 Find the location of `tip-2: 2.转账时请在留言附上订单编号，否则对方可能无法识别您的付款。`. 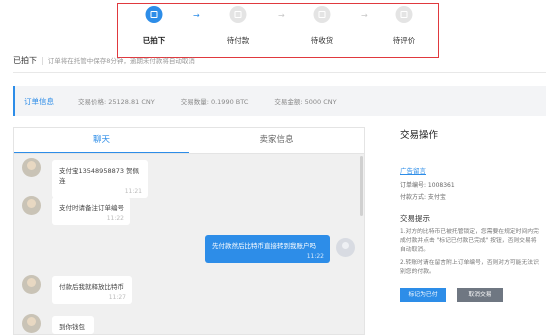

tip-2: 2.转账时请在留言附上订单编号，否则对方可能无法识别您的付款。 is located at coordinates (469, 267).